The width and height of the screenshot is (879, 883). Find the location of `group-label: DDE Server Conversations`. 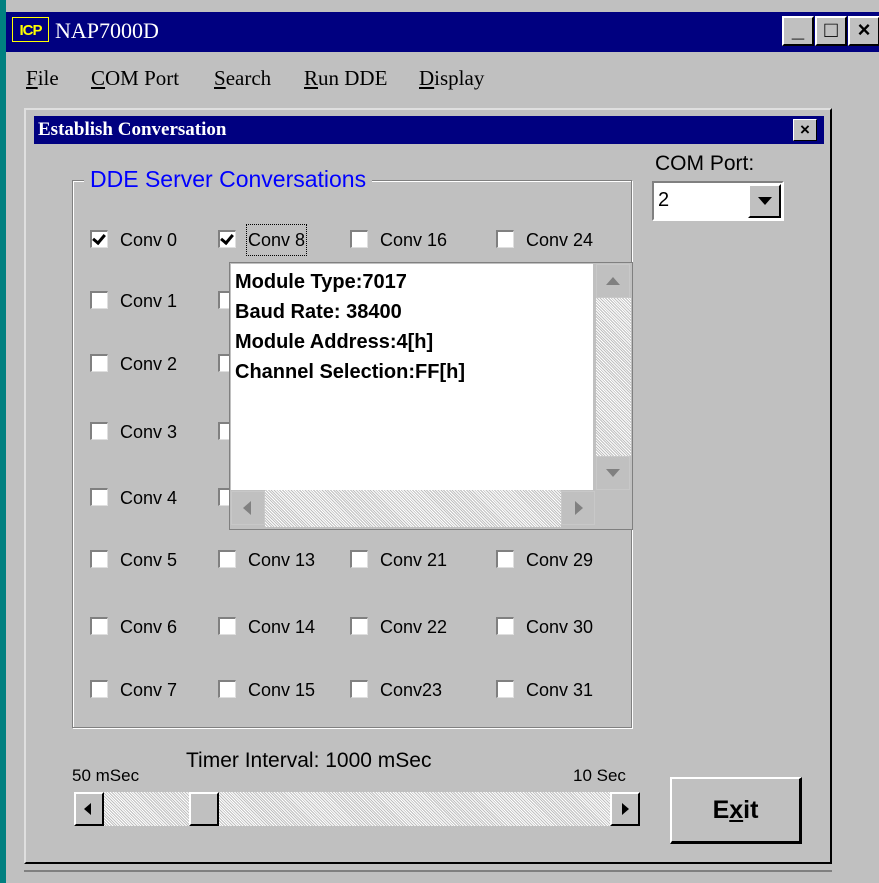

group-label: DDE Server Conversations is located at coordinates (228, 179).